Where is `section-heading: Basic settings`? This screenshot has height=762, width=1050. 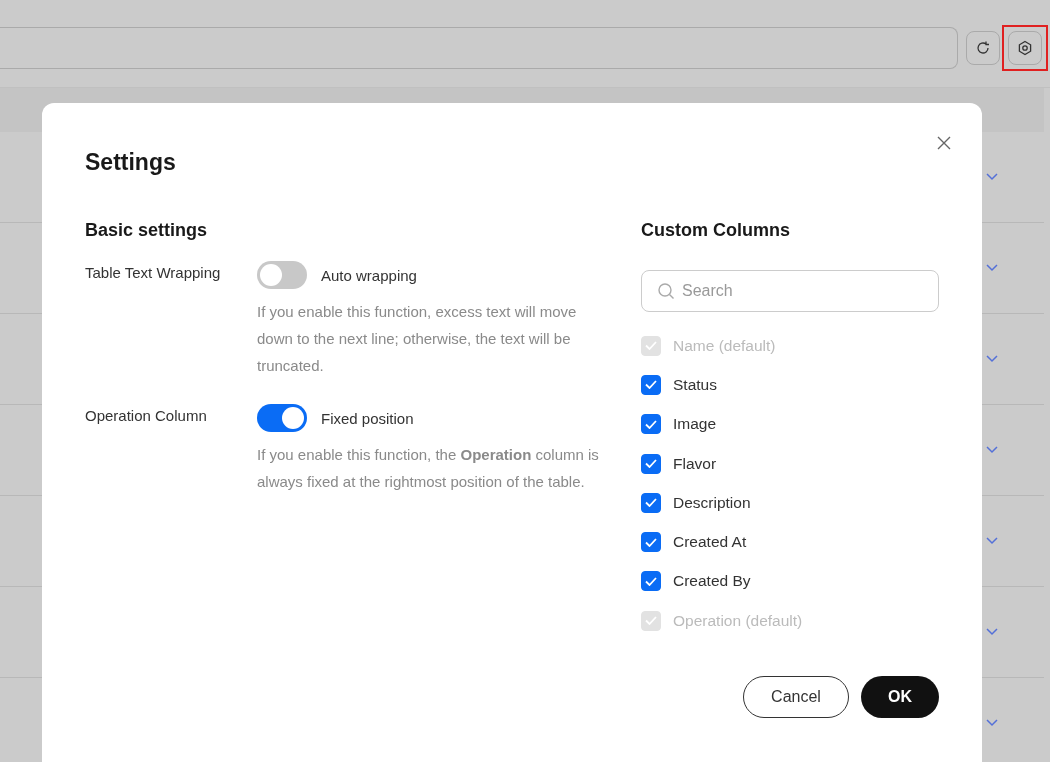 section-heading: Basic settings is located at coordinates (147, 231).